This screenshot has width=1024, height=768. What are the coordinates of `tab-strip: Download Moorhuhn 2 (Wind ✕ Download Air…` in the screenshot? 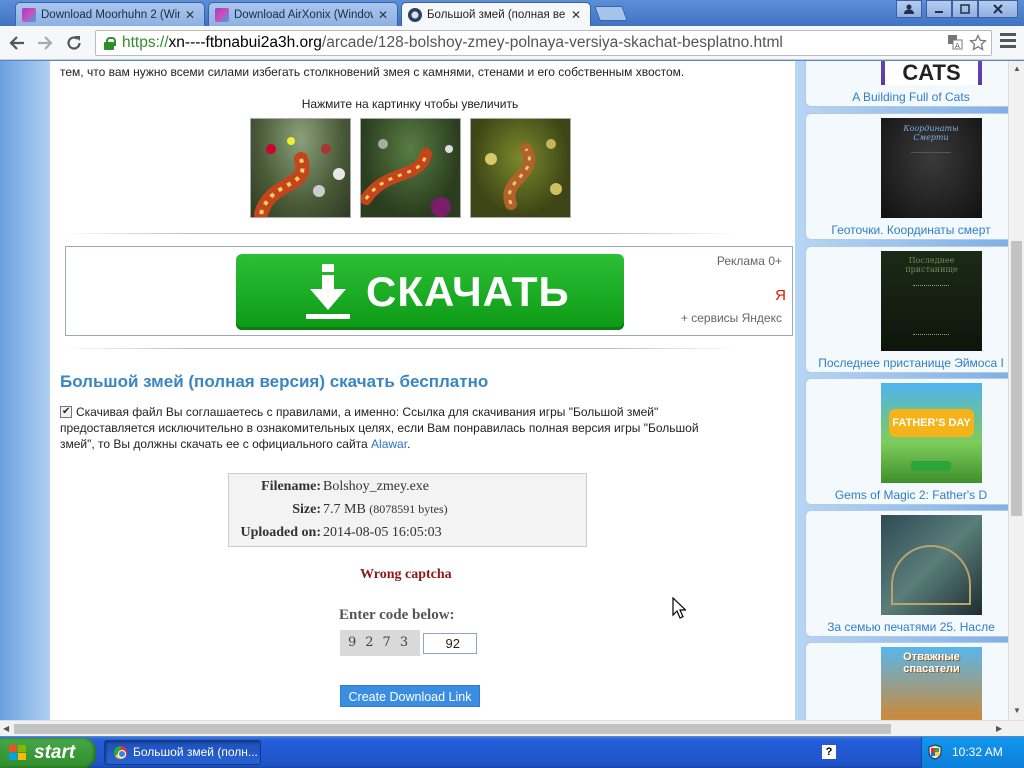 It's located at (512, 13).